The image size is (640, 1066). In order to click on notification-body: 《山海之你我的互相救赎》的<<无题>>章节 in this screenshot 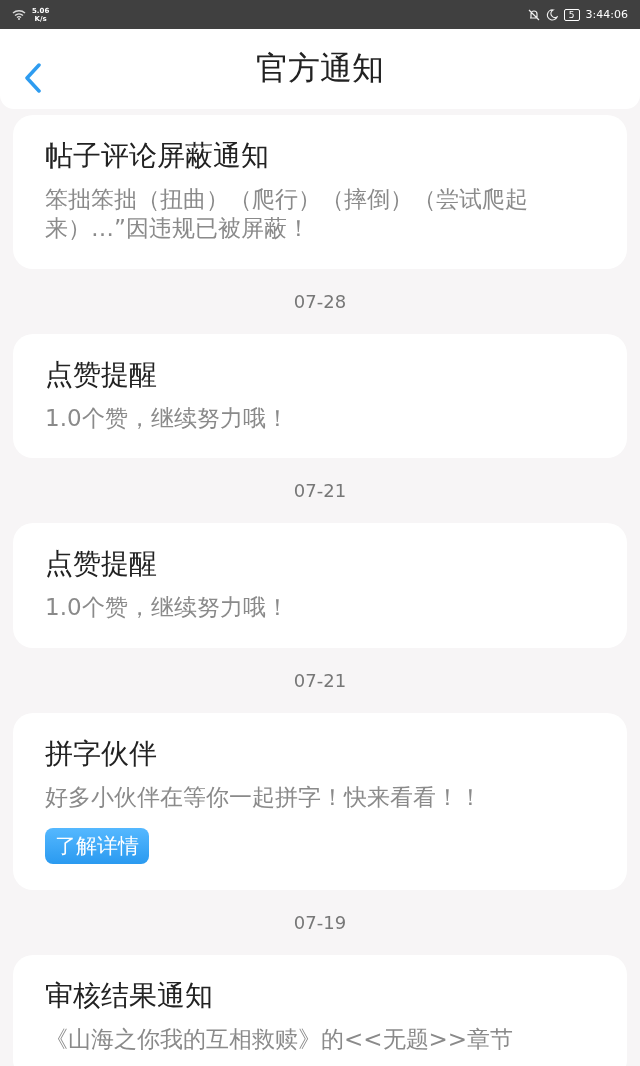, I will do `click(280, 1039)`.